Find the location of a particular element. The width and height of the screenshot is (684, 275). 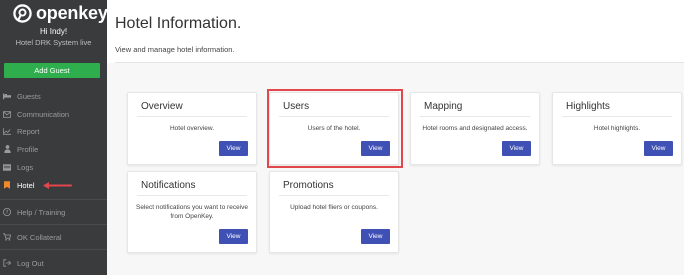

list-icon is located at coordinates (7, 167).